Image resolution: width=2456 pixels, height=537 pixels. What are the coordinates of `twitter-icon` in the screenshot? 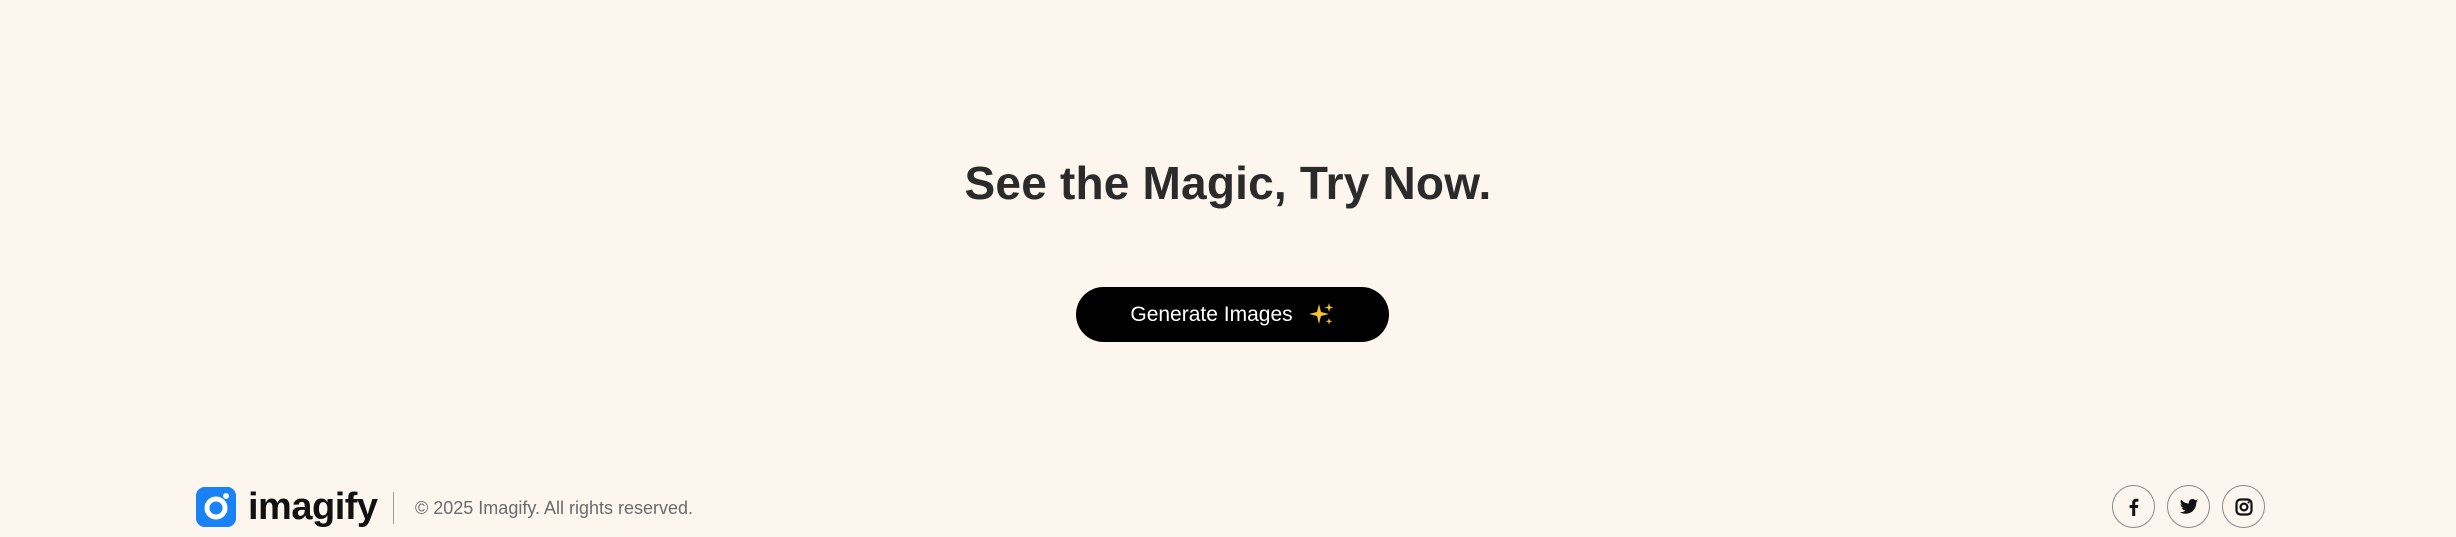 It's located at (2188, 506).